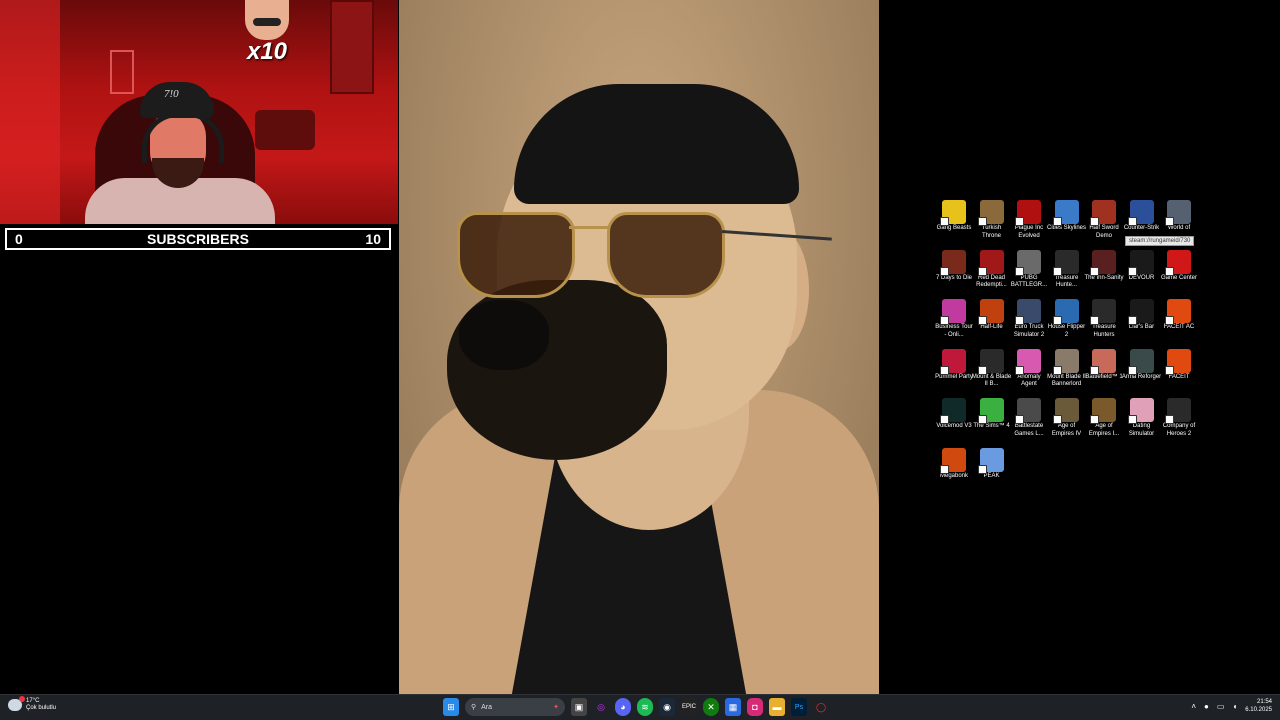 The image size is (1280, 720). Describe the element at coordinates (171, 94) in the screenshot. I see `cap-text: 7!0` at that location.